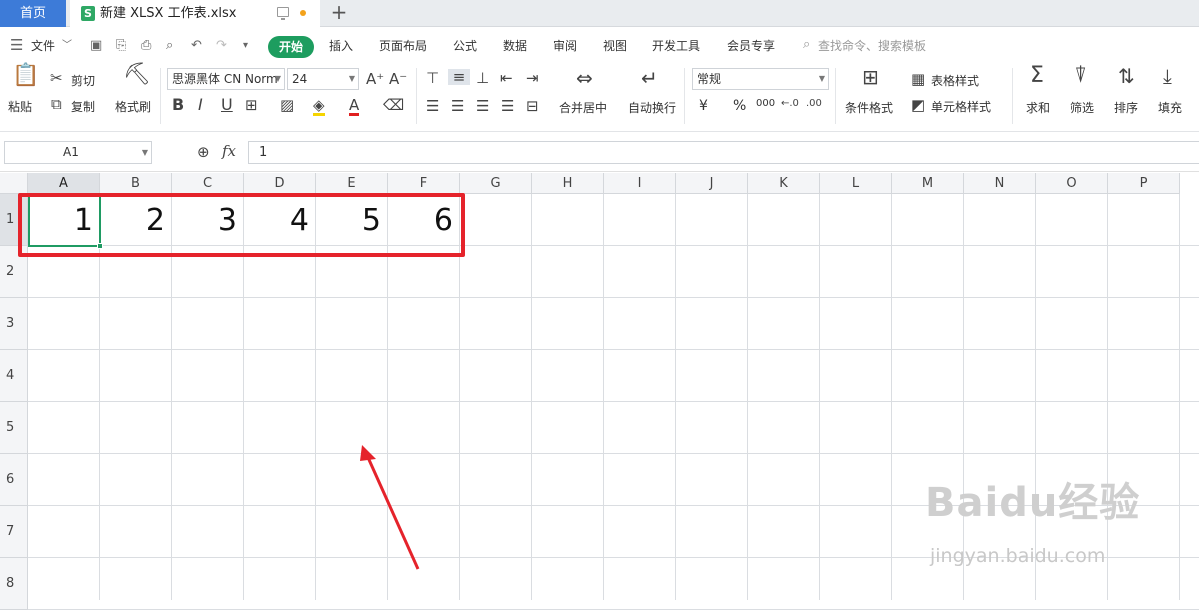 This screenshot has height=610, width=1199. What do you see at coordinates (136, 183) in the screenshot?
I see `column-header-b: B` at bounding box center [136, 183].